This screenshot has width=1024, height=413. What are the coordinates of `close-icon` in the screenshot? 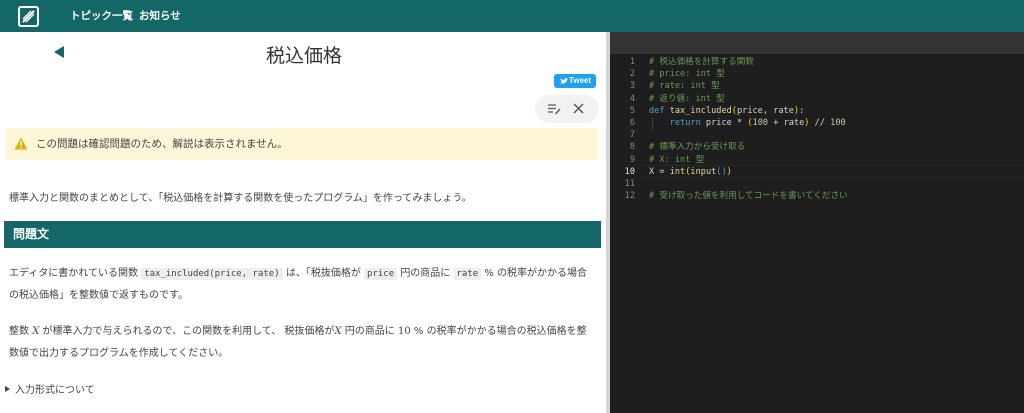 It's located at (578, 108).